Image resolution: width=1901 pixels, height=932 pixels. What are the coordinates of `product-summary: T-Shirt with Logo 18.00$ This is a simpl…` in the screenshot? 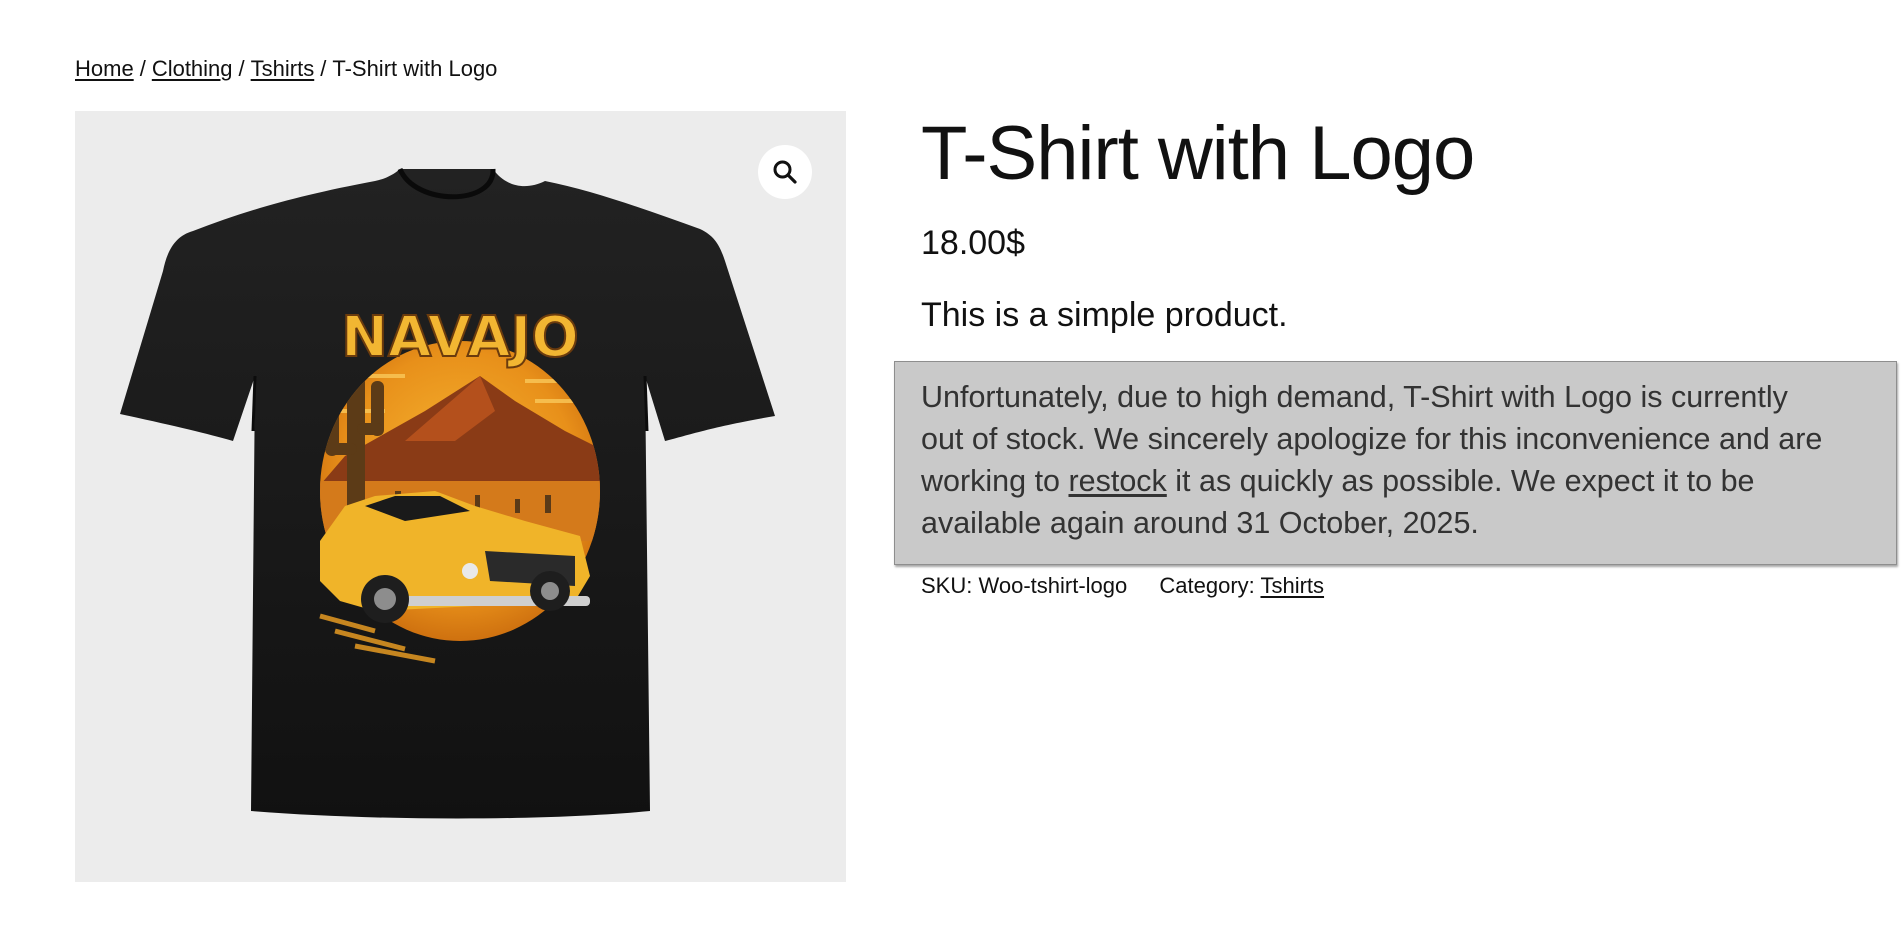 It's located at (1411, 223).